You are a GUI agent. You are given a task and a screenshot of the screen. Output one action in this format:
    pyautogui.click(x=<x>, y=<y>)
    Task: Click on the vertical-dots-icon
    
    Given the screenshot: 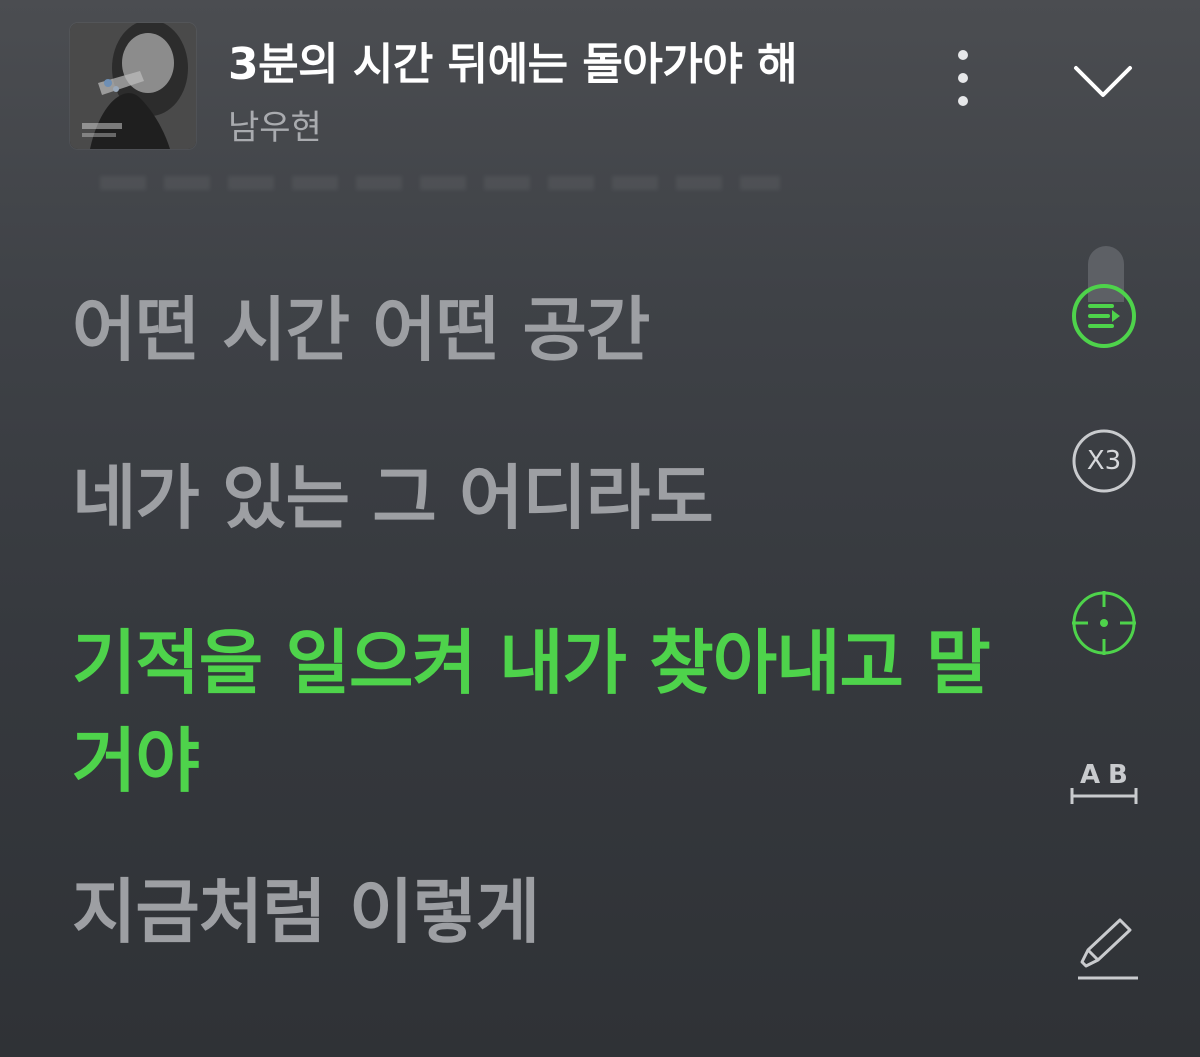 What is the action you would take?
    pyautogui.click(x=963, y=78)
    